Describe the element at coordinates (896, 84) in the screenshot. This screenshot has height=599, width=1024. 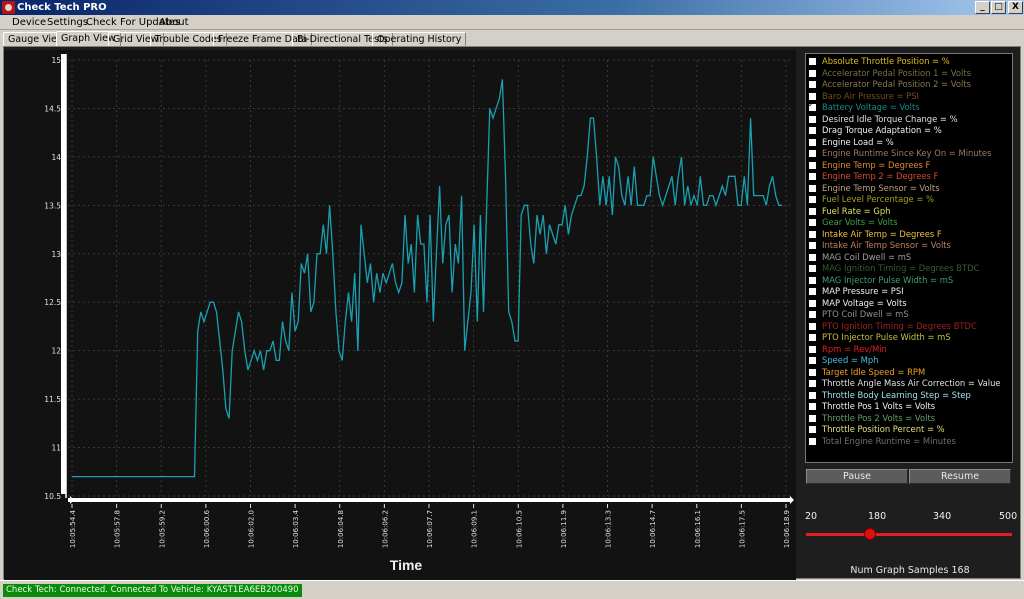
I see `legend-label: Accelerator Pedal Position 2 = Volts` at that location.